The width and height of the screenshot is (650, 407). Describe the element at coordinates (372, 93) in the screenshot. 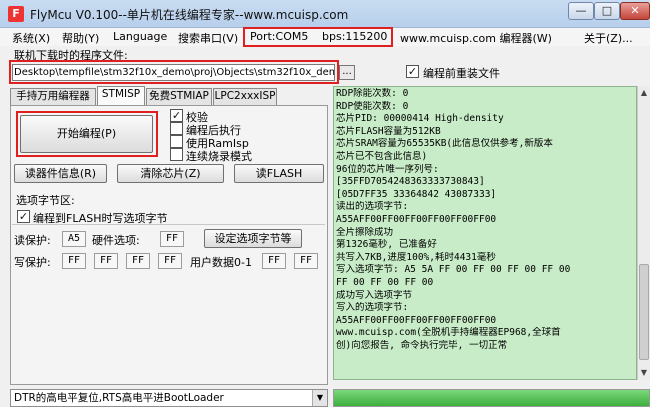

I see `log-line: RDP除能次数: 0` at that location.